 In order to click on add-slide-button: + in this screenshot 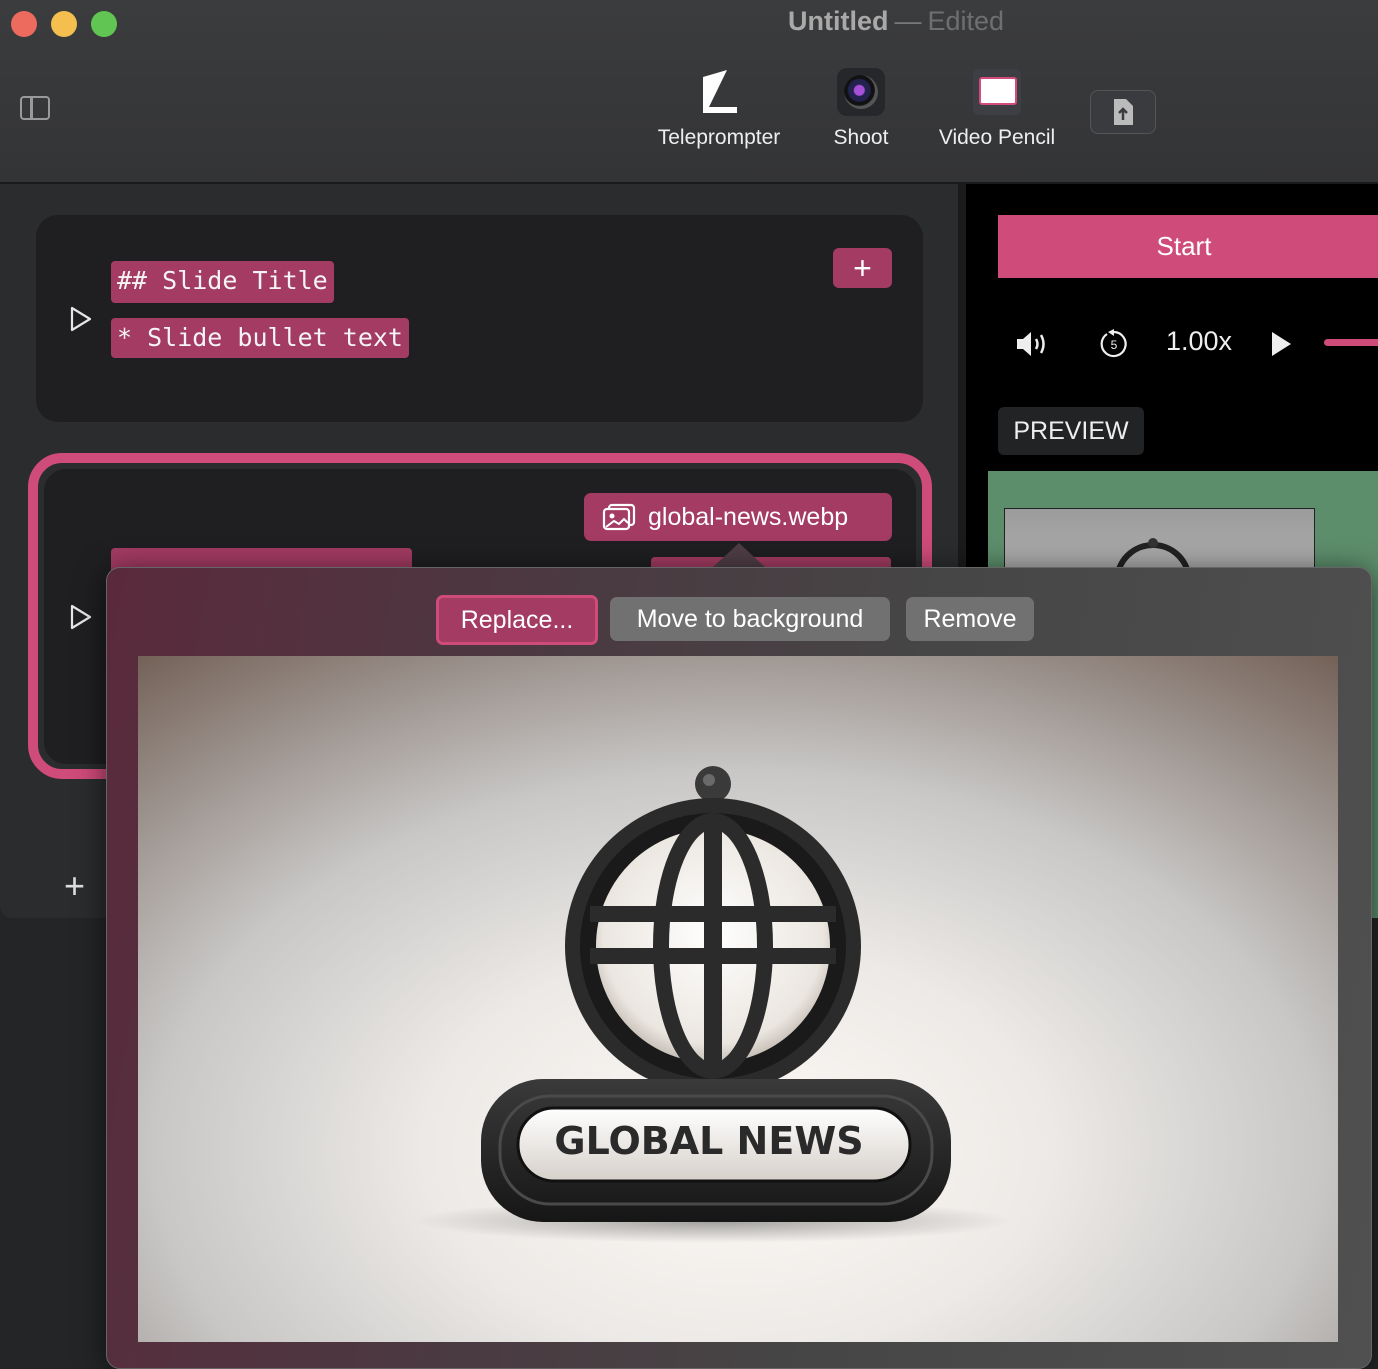, I will do `click(74, 886)`.